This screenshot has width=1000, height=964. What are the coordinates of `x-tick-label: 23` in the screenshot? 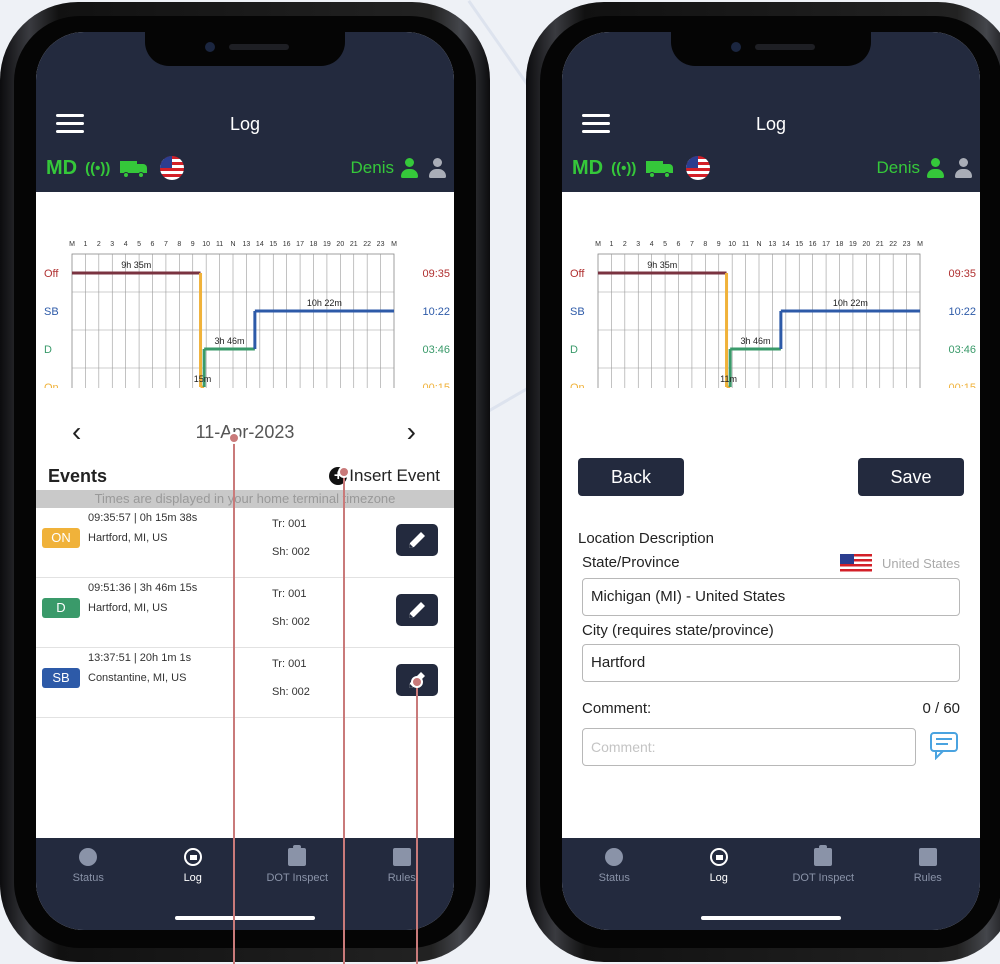 It's located at (381, 244).